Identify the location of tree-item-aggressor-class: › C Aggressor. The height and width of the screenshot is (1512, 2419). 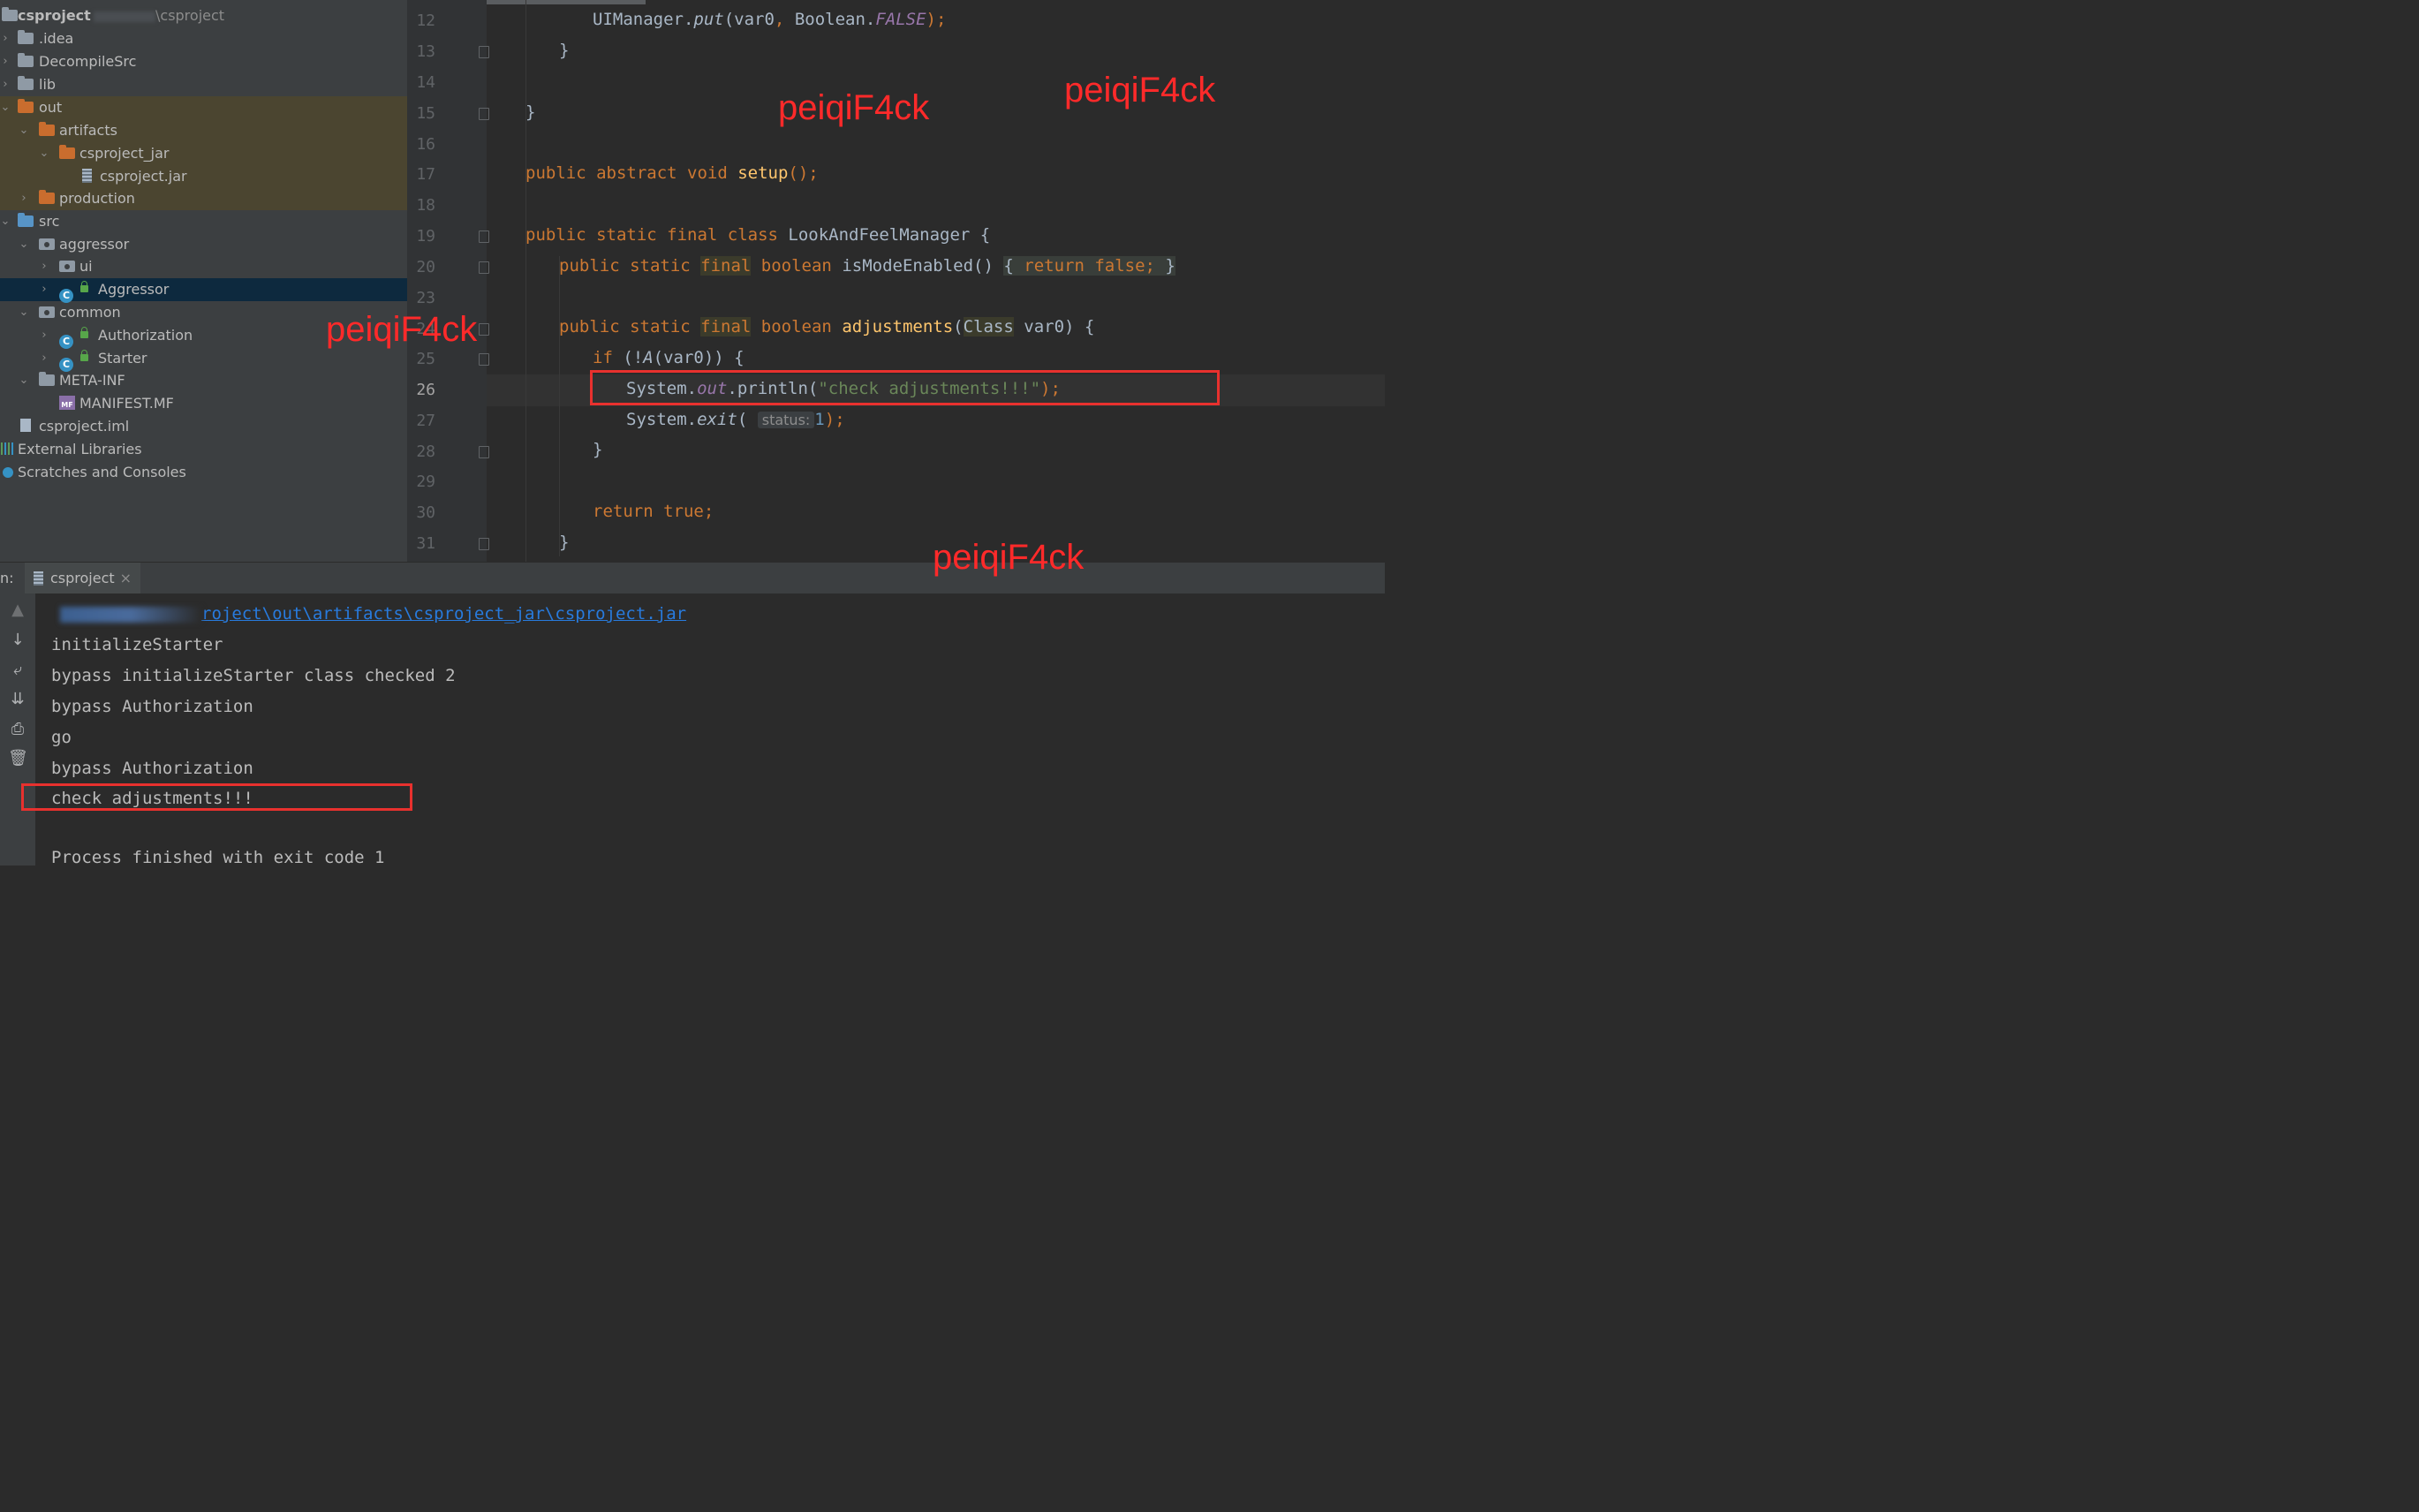
(204, 290).